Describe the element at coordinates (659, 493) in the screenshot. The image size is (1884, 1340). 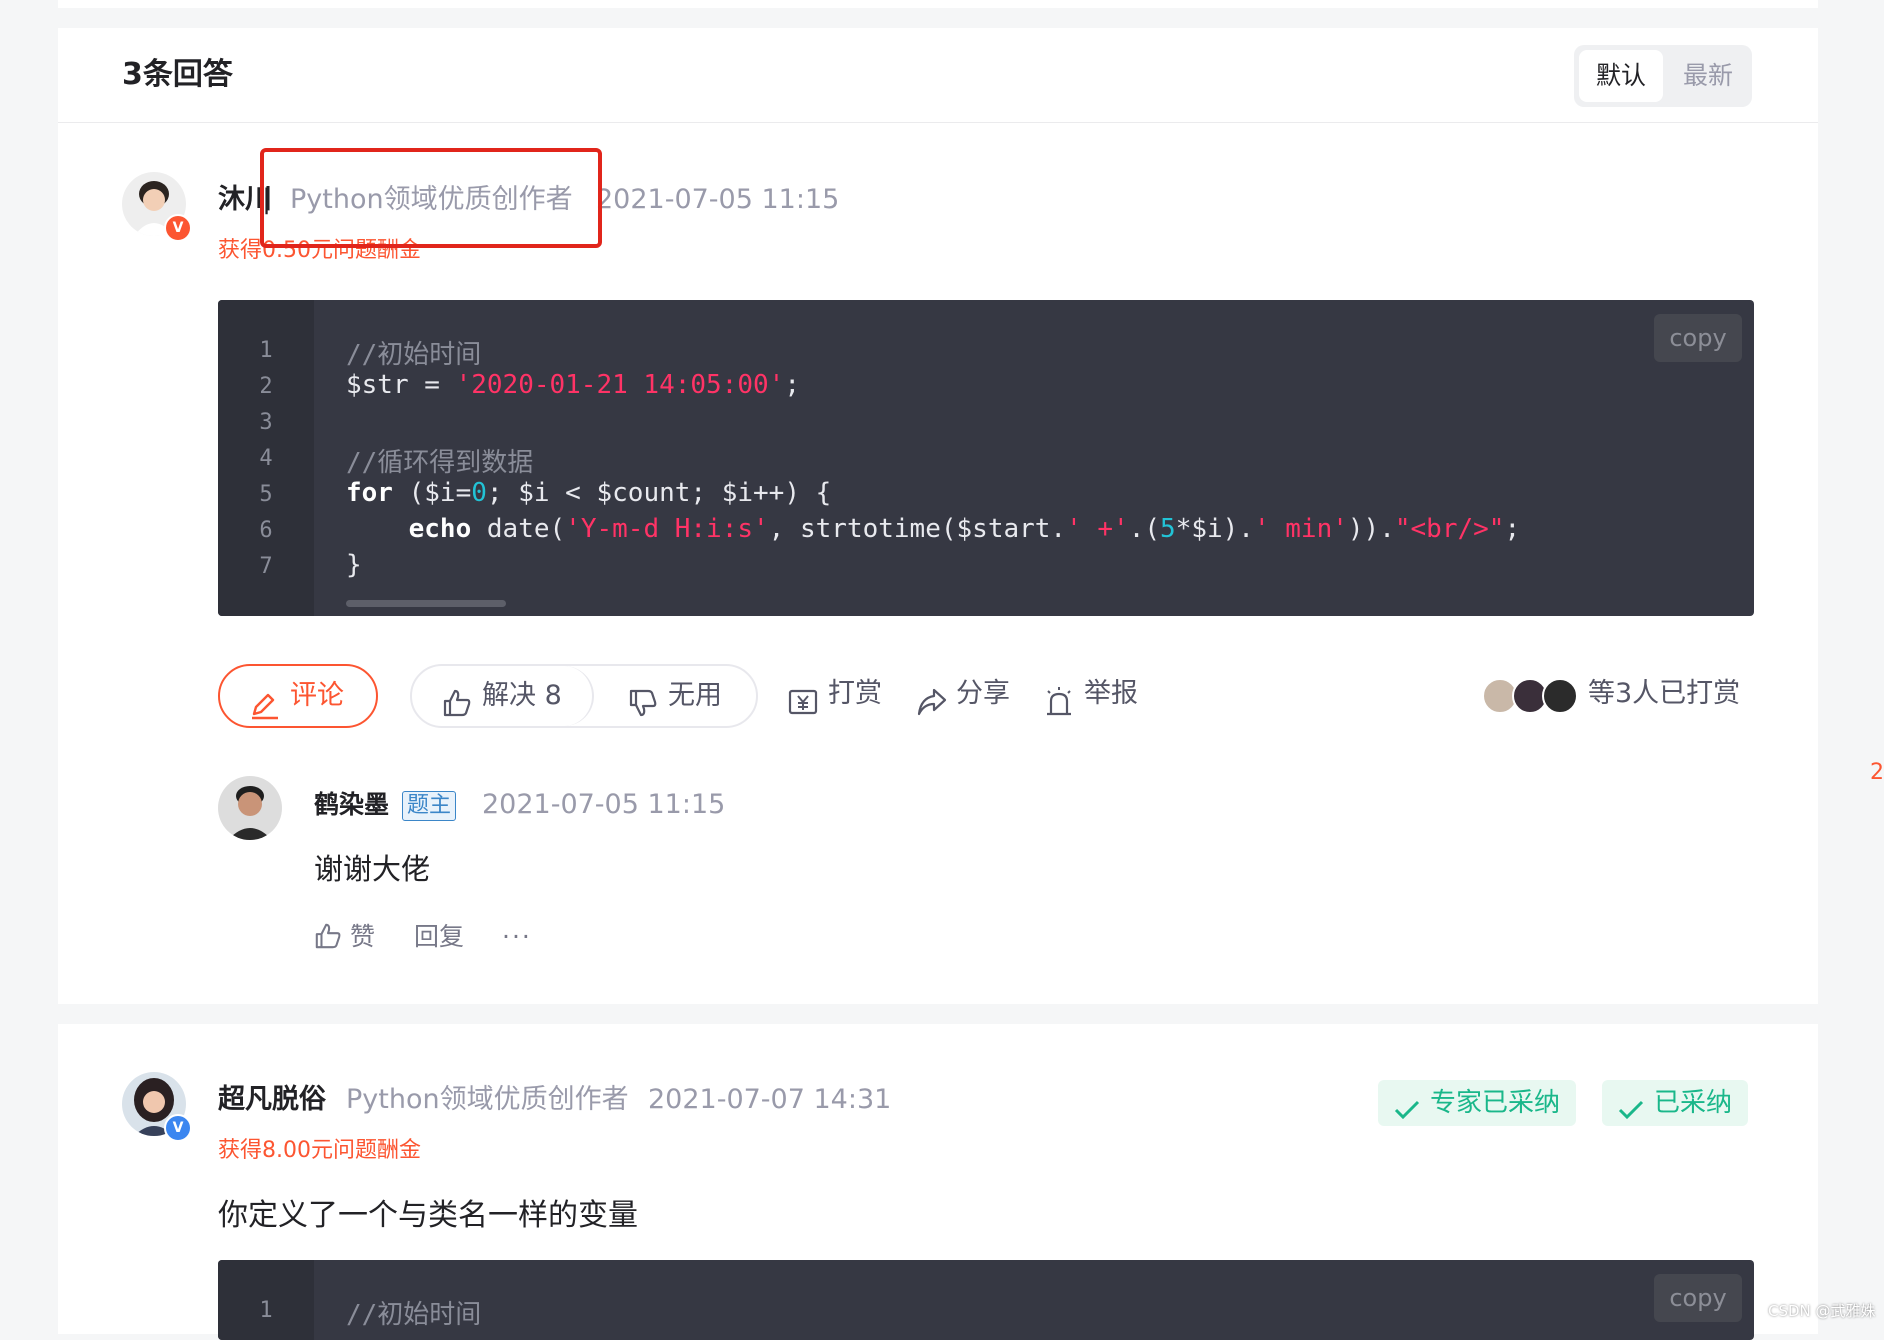
I see `code-text: ; $i < $count; $i++) {` at that location.